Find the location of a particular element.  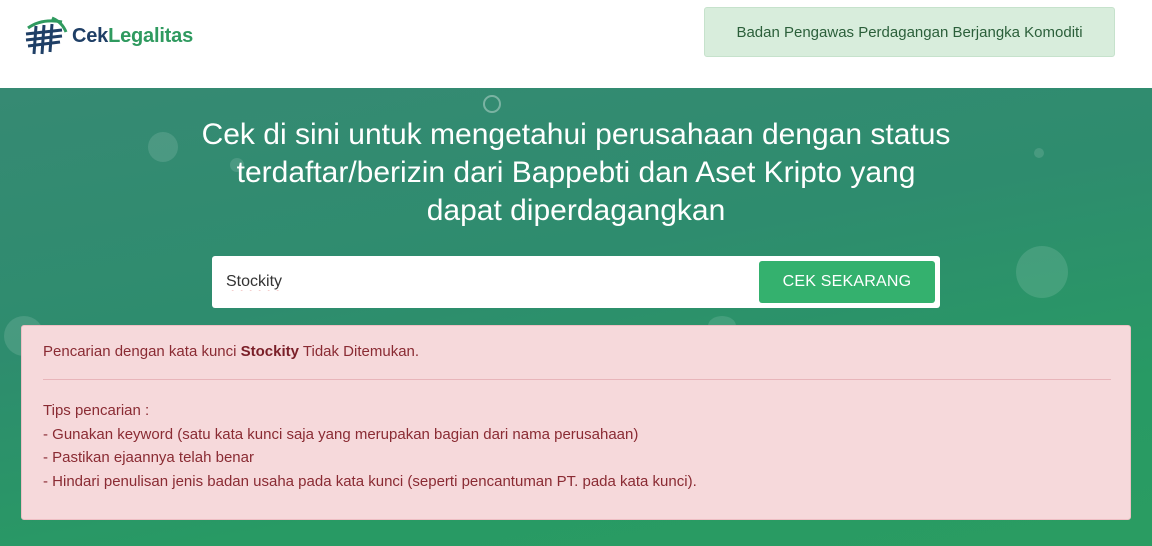

logo-text: CekLegalitas is located at coordinates (132, 35).